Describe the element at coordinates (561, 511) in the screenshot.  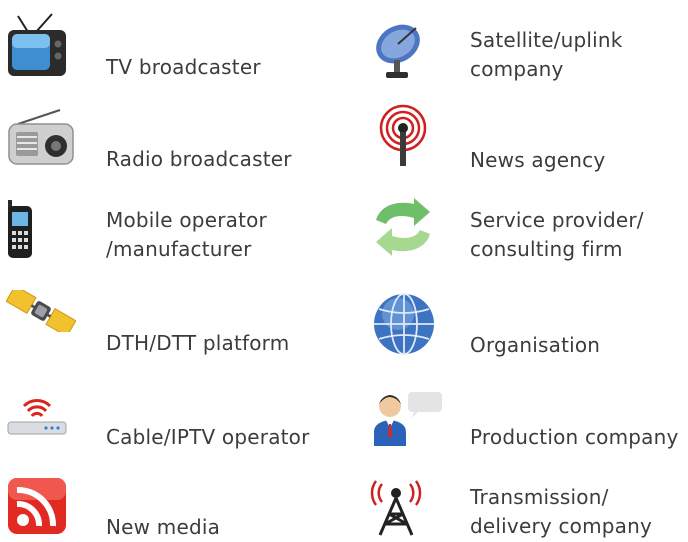
I see `legend-label: Transmission/ delivery company` at that location.